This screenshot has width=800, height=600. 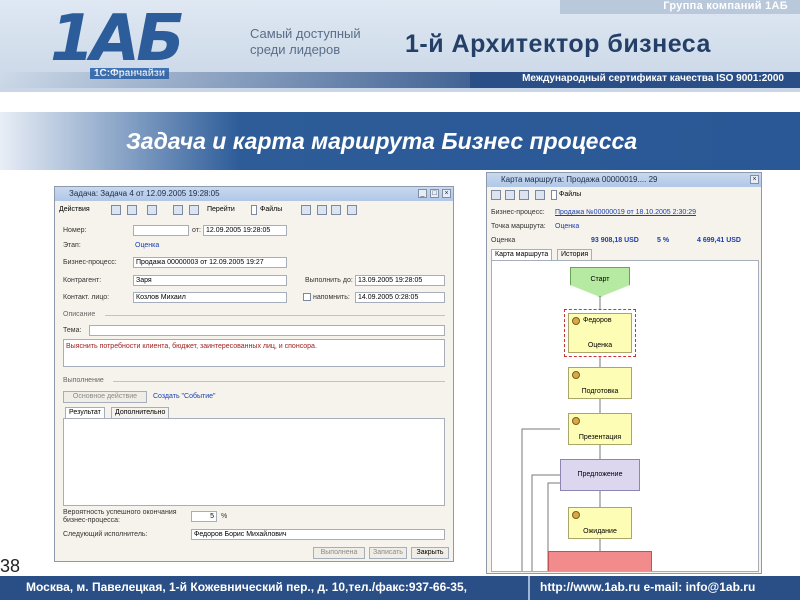 I want to click on counterparty-field: Заря, so click(x=210, y=280).